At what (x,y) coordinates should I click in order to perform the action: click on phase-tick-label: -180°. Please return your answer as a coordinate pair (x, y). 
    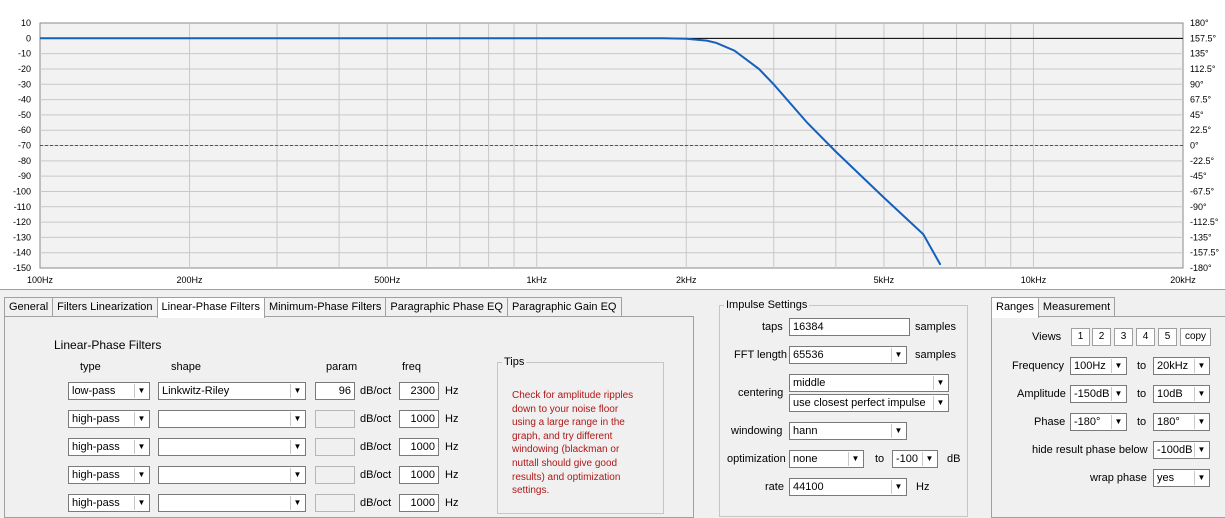
    Looking at the image, I should click on (1201, 268).